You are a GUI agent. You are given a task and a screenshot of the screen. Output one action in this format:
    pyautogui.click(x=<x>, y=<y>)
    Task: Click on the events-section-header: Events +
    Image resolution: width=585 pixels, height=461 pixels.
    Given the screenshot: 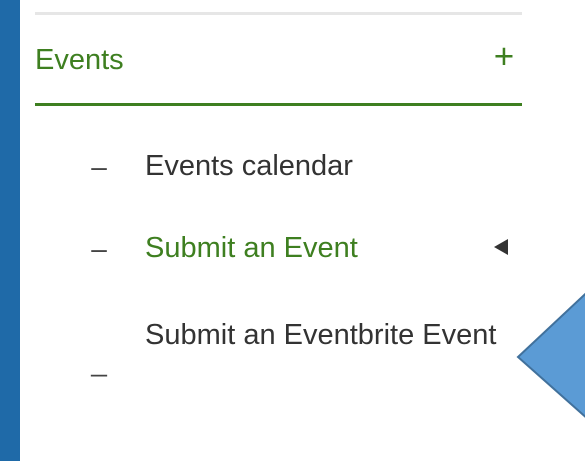 What is the action you would take?
    pyautogui.click(x=278, y=71)
    